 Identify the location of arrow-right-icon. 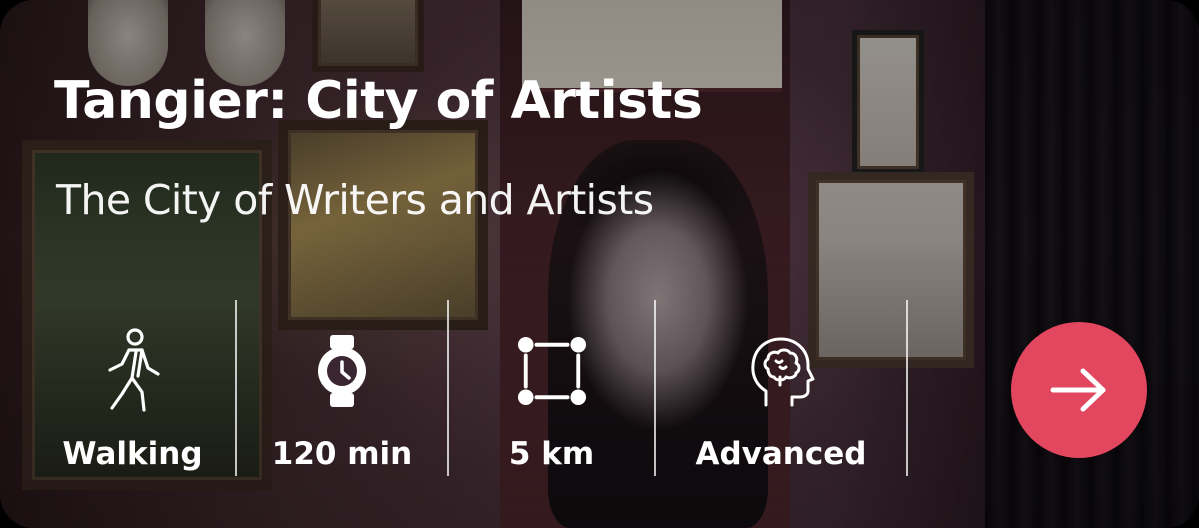
(1079, 390).